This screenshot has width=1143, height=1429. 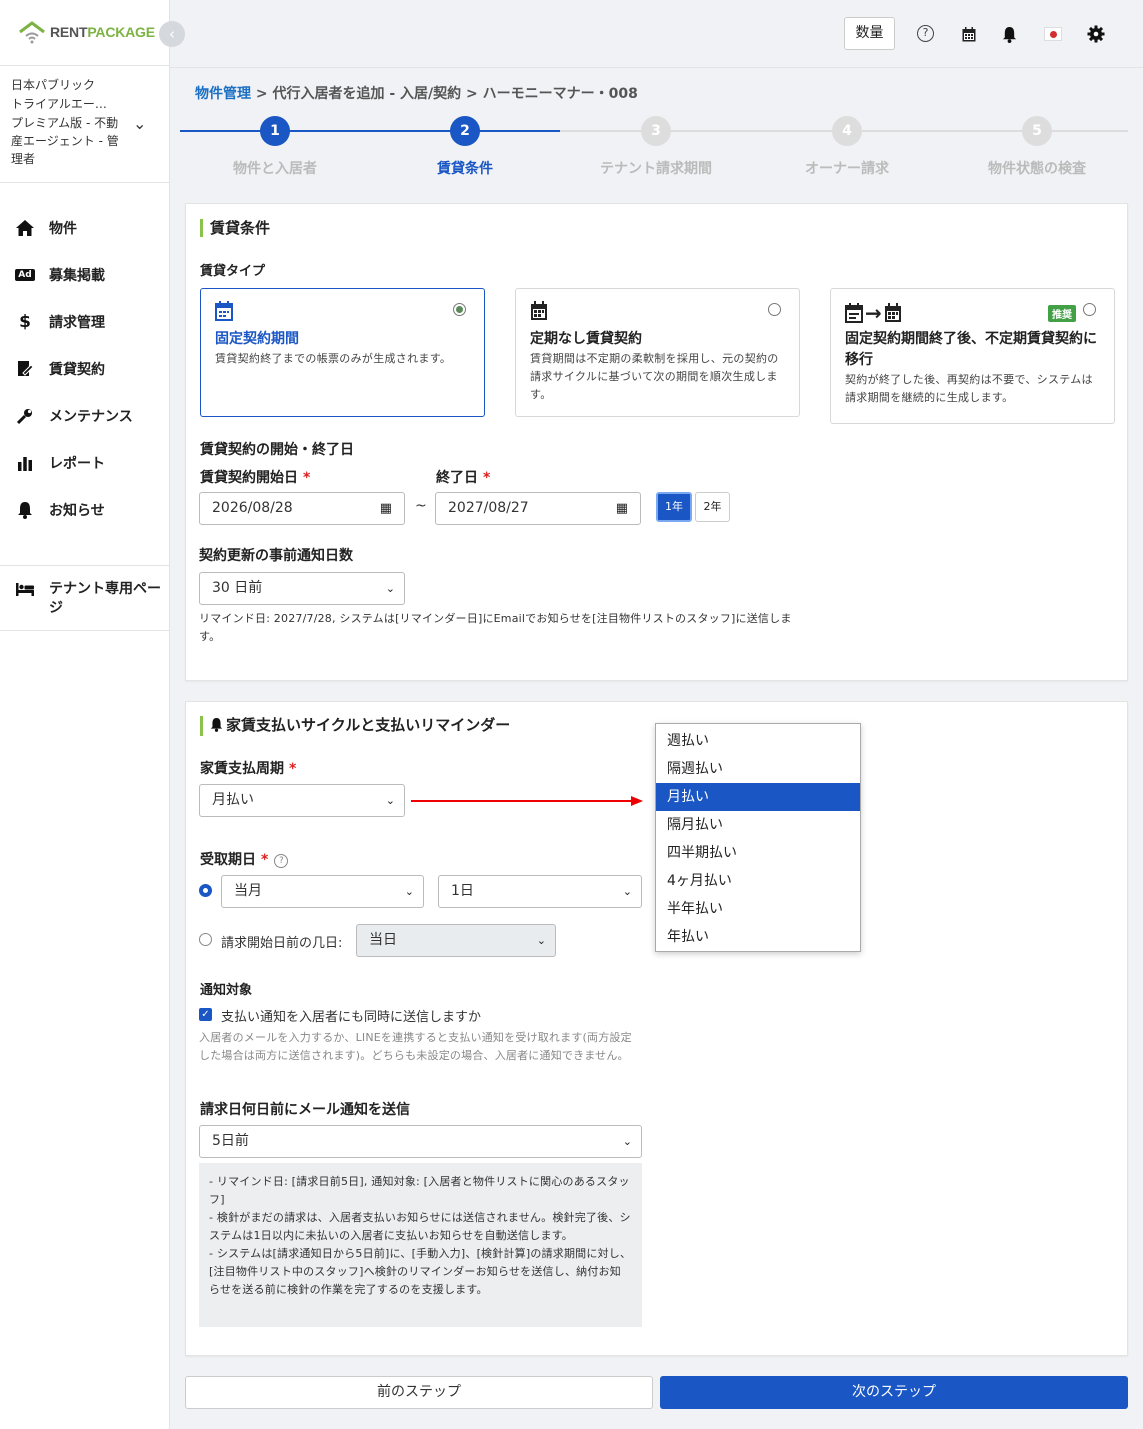 I want to click on recommended-badge: 推奨, so click(x=1062, y=313).